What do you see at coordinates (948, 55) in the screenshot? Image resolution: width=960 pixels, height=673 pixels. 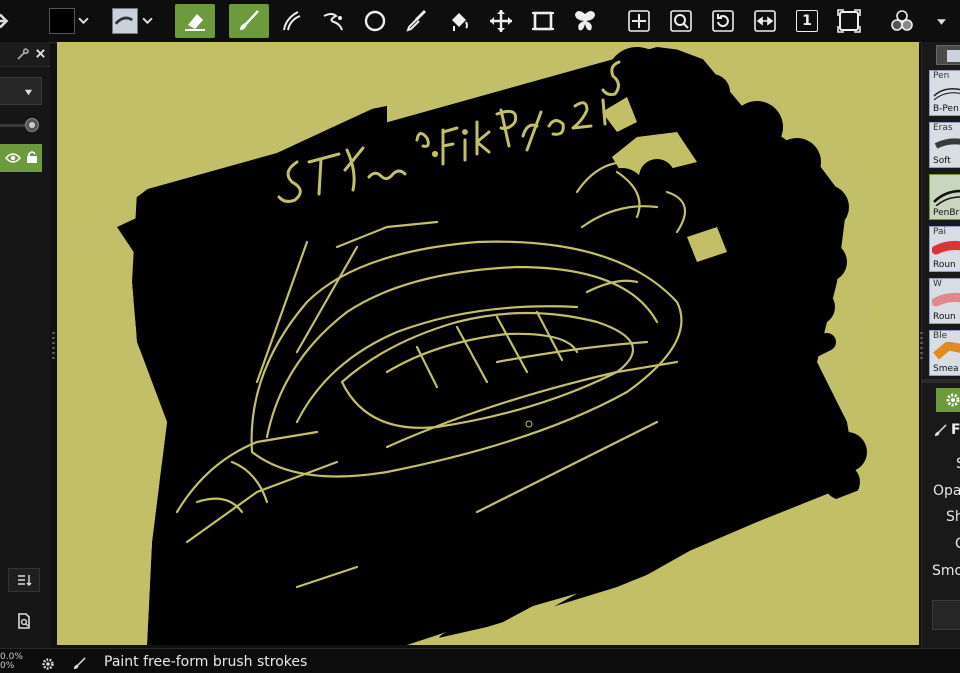 I see `brush-category-tab` at bounding box center [948, 55].